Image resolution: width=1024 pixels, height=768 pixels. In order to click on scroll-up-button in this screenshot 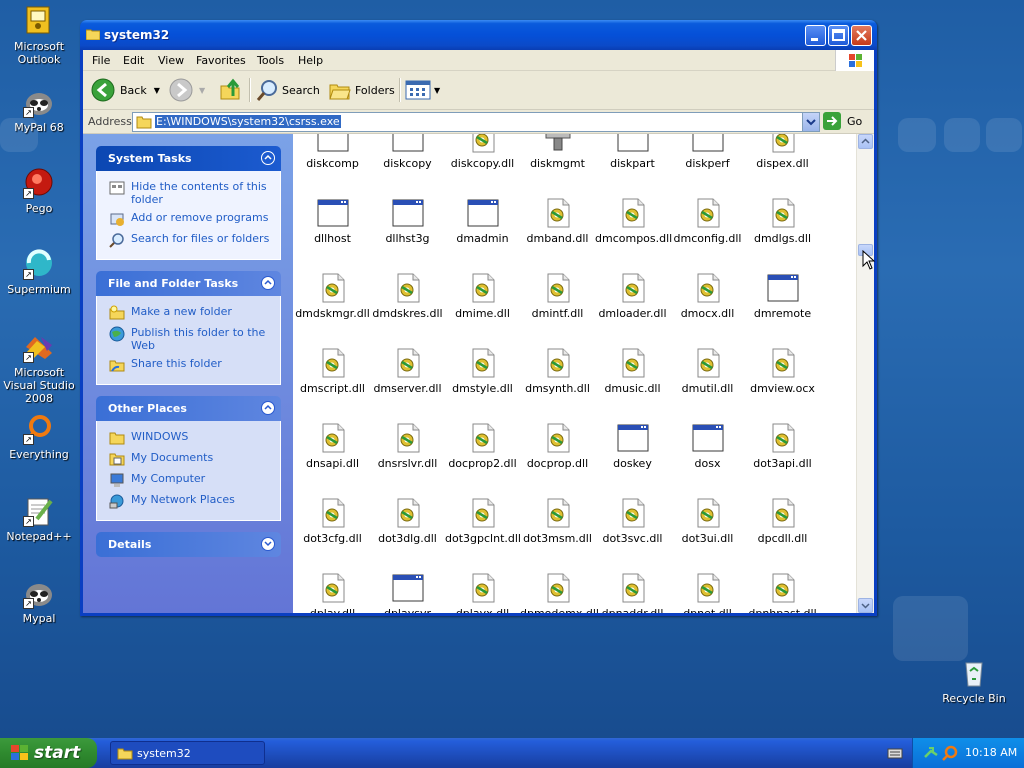, I will do `click(865, 141)`.